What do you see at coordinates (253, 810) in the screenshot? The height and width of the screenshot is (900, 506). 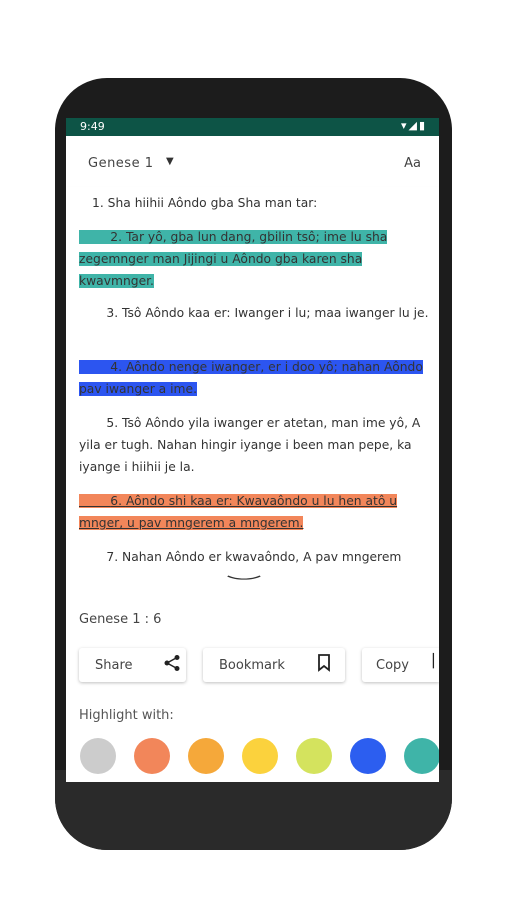 I see `phone-chin` at bounding box center [253, 810].